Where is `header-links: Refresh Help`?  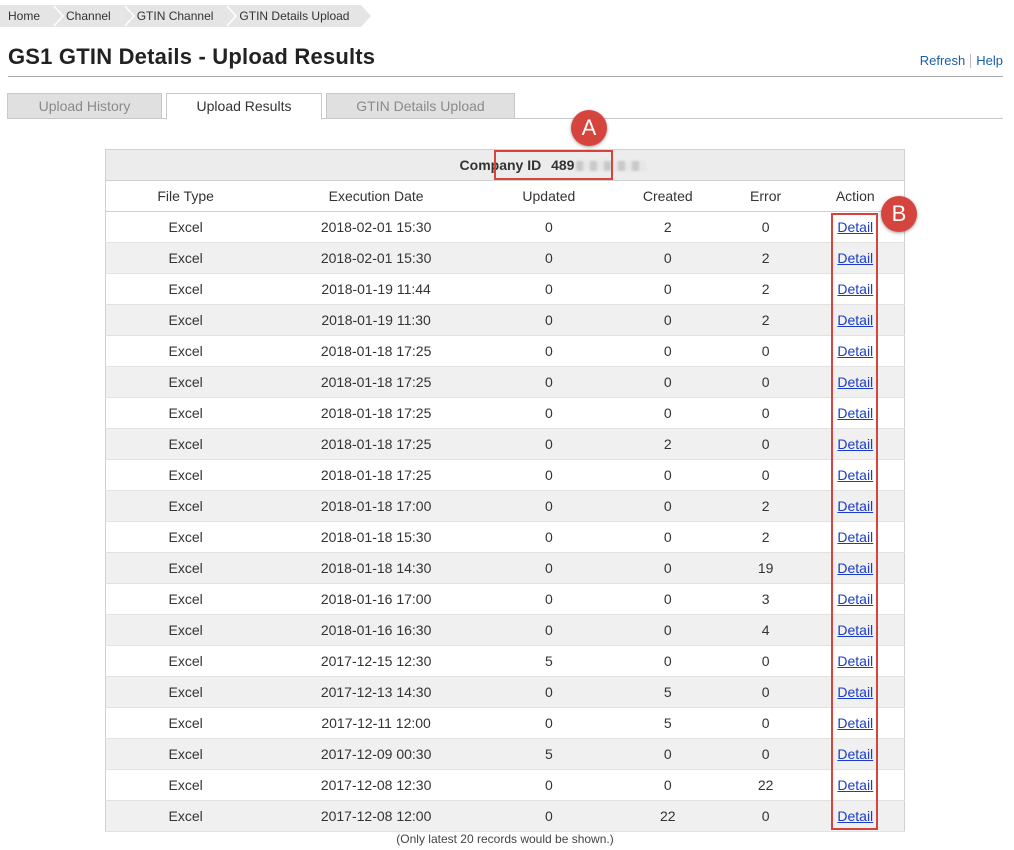
header-links: Refresh Help is located at coordinates (961, 60).